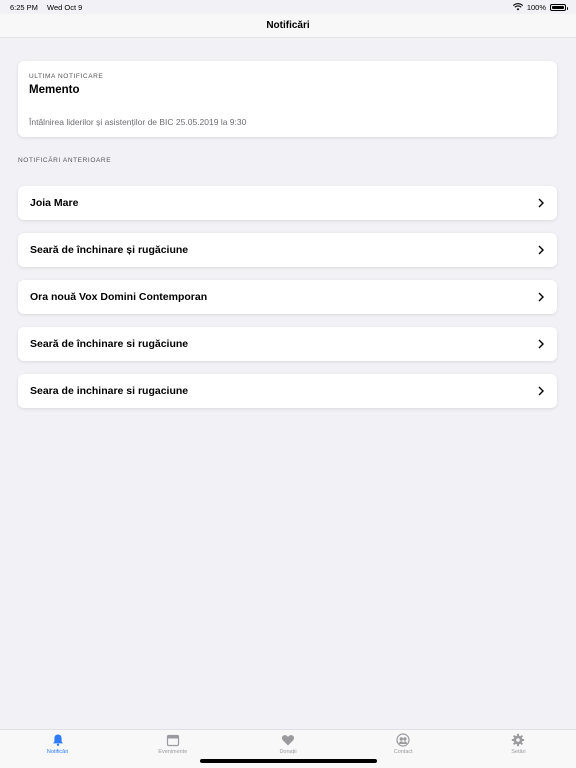 The image size is (576, 768). Describe the element at coordinates (119, 297) in the screenshot. I see `notification-row-label: Ora nouă Vox Domini Contemporan` at that location.